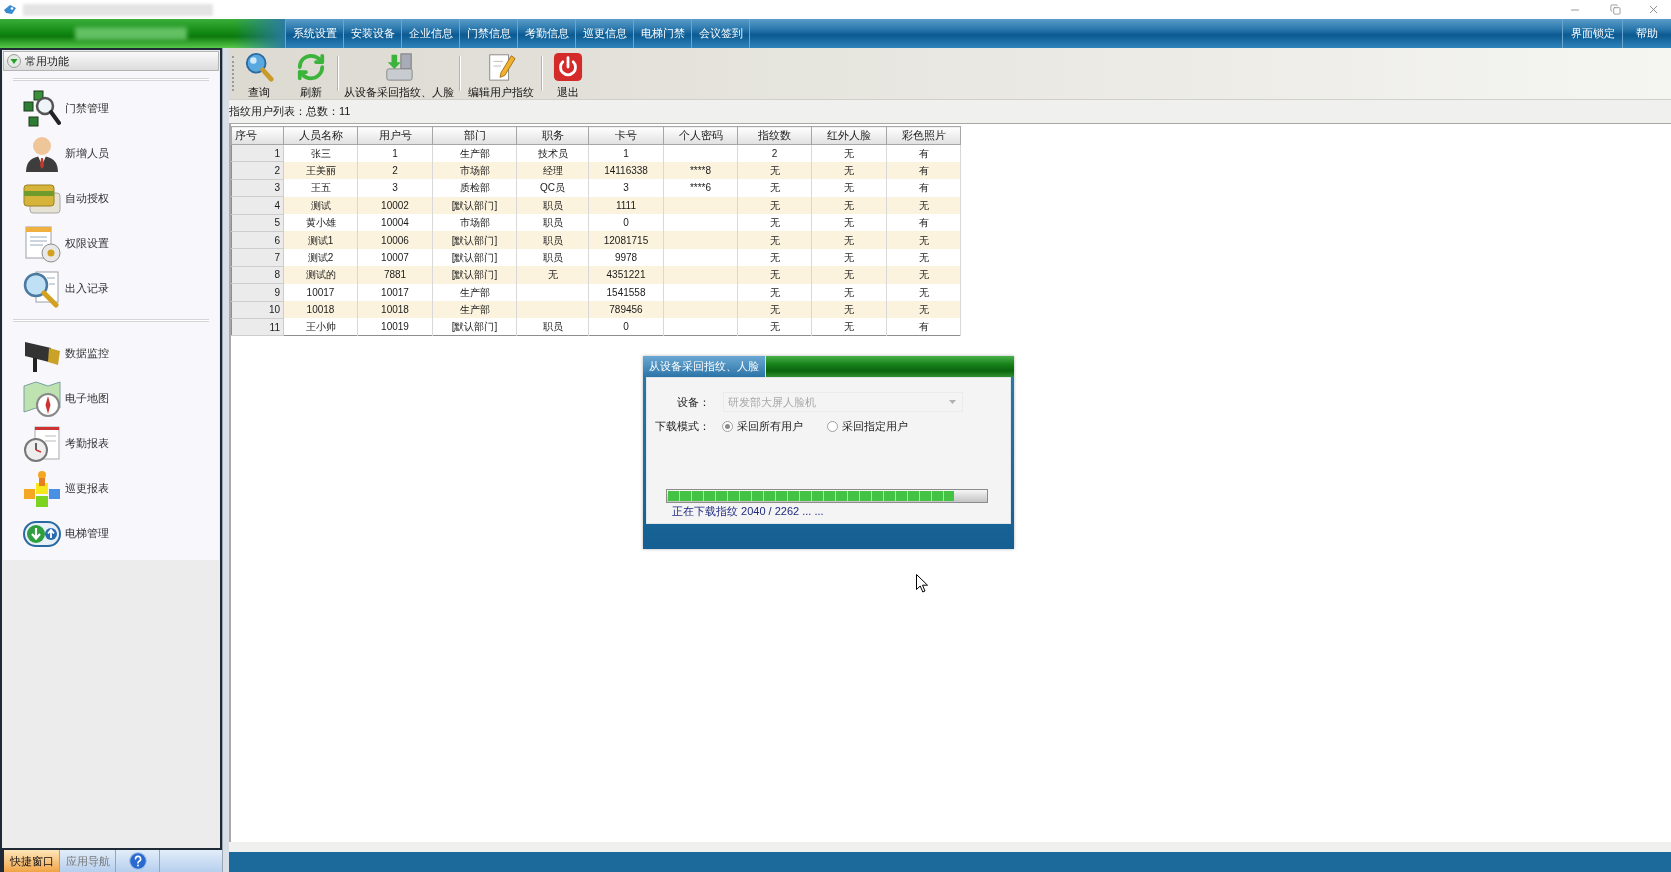 The width and height of the screenshot is (1671, 872). I want to click on report-stopwatch-icon, so click(42, 443).